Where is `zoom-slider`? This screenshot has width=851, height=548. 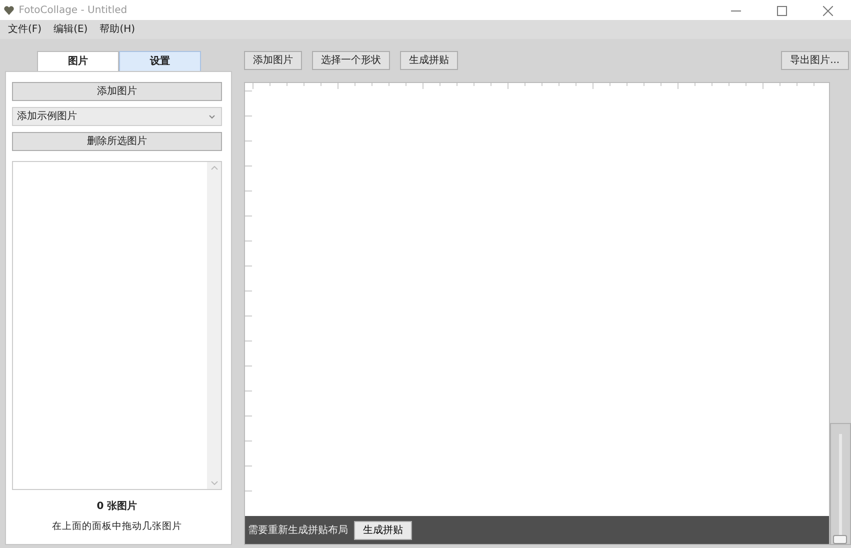 zoom-slider is located at coordinates (840, 484).